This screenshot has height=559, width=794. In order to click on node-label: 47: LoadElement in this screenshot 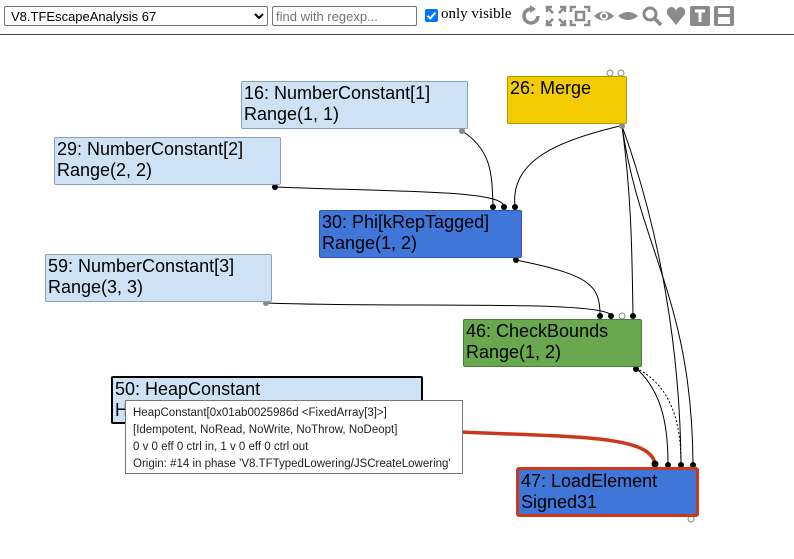, I will do `click(589, 481)`.